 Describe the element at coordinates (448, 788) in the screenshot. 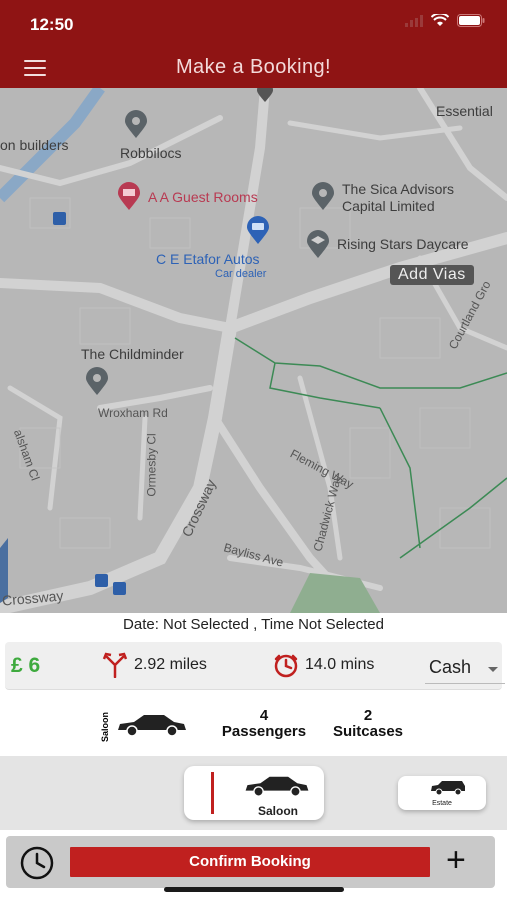

I see `estate-car-icon` at that location.